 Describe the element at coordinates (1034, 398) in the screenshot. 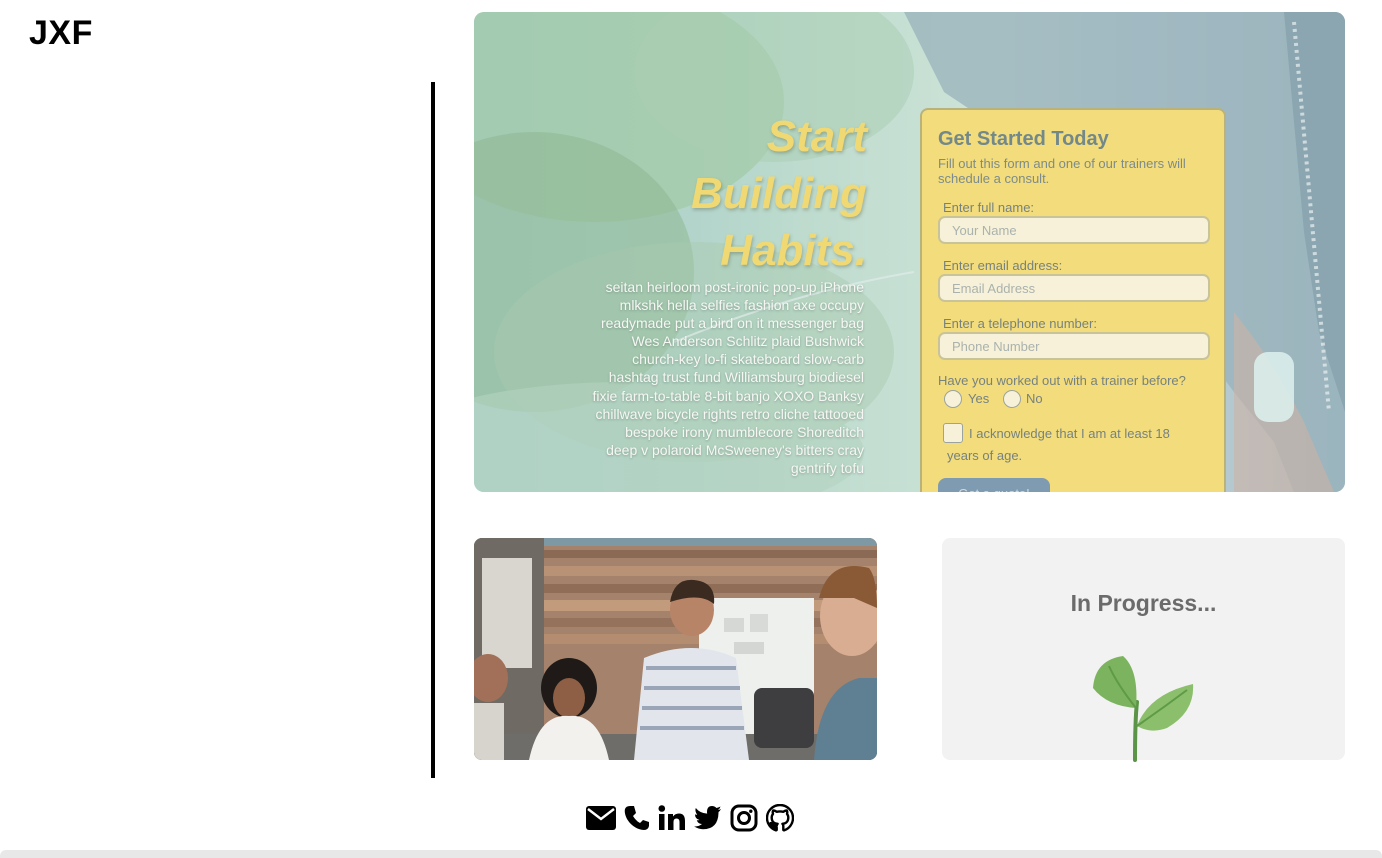

I see `radio-no-label: No` at that location.